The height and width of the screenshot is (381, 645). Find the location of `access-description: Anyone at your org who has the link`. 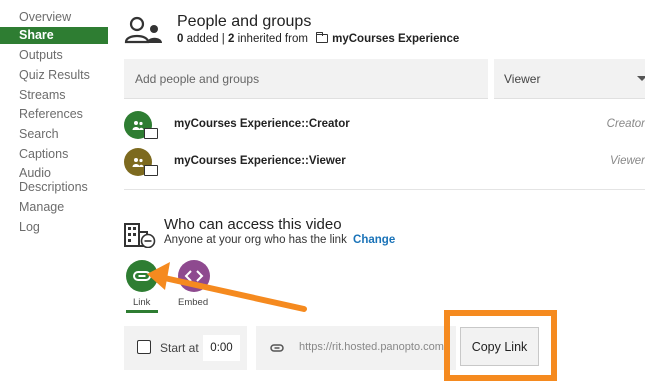

access-description: Anyone at your org who has the link is located at coordinates (255, 240).